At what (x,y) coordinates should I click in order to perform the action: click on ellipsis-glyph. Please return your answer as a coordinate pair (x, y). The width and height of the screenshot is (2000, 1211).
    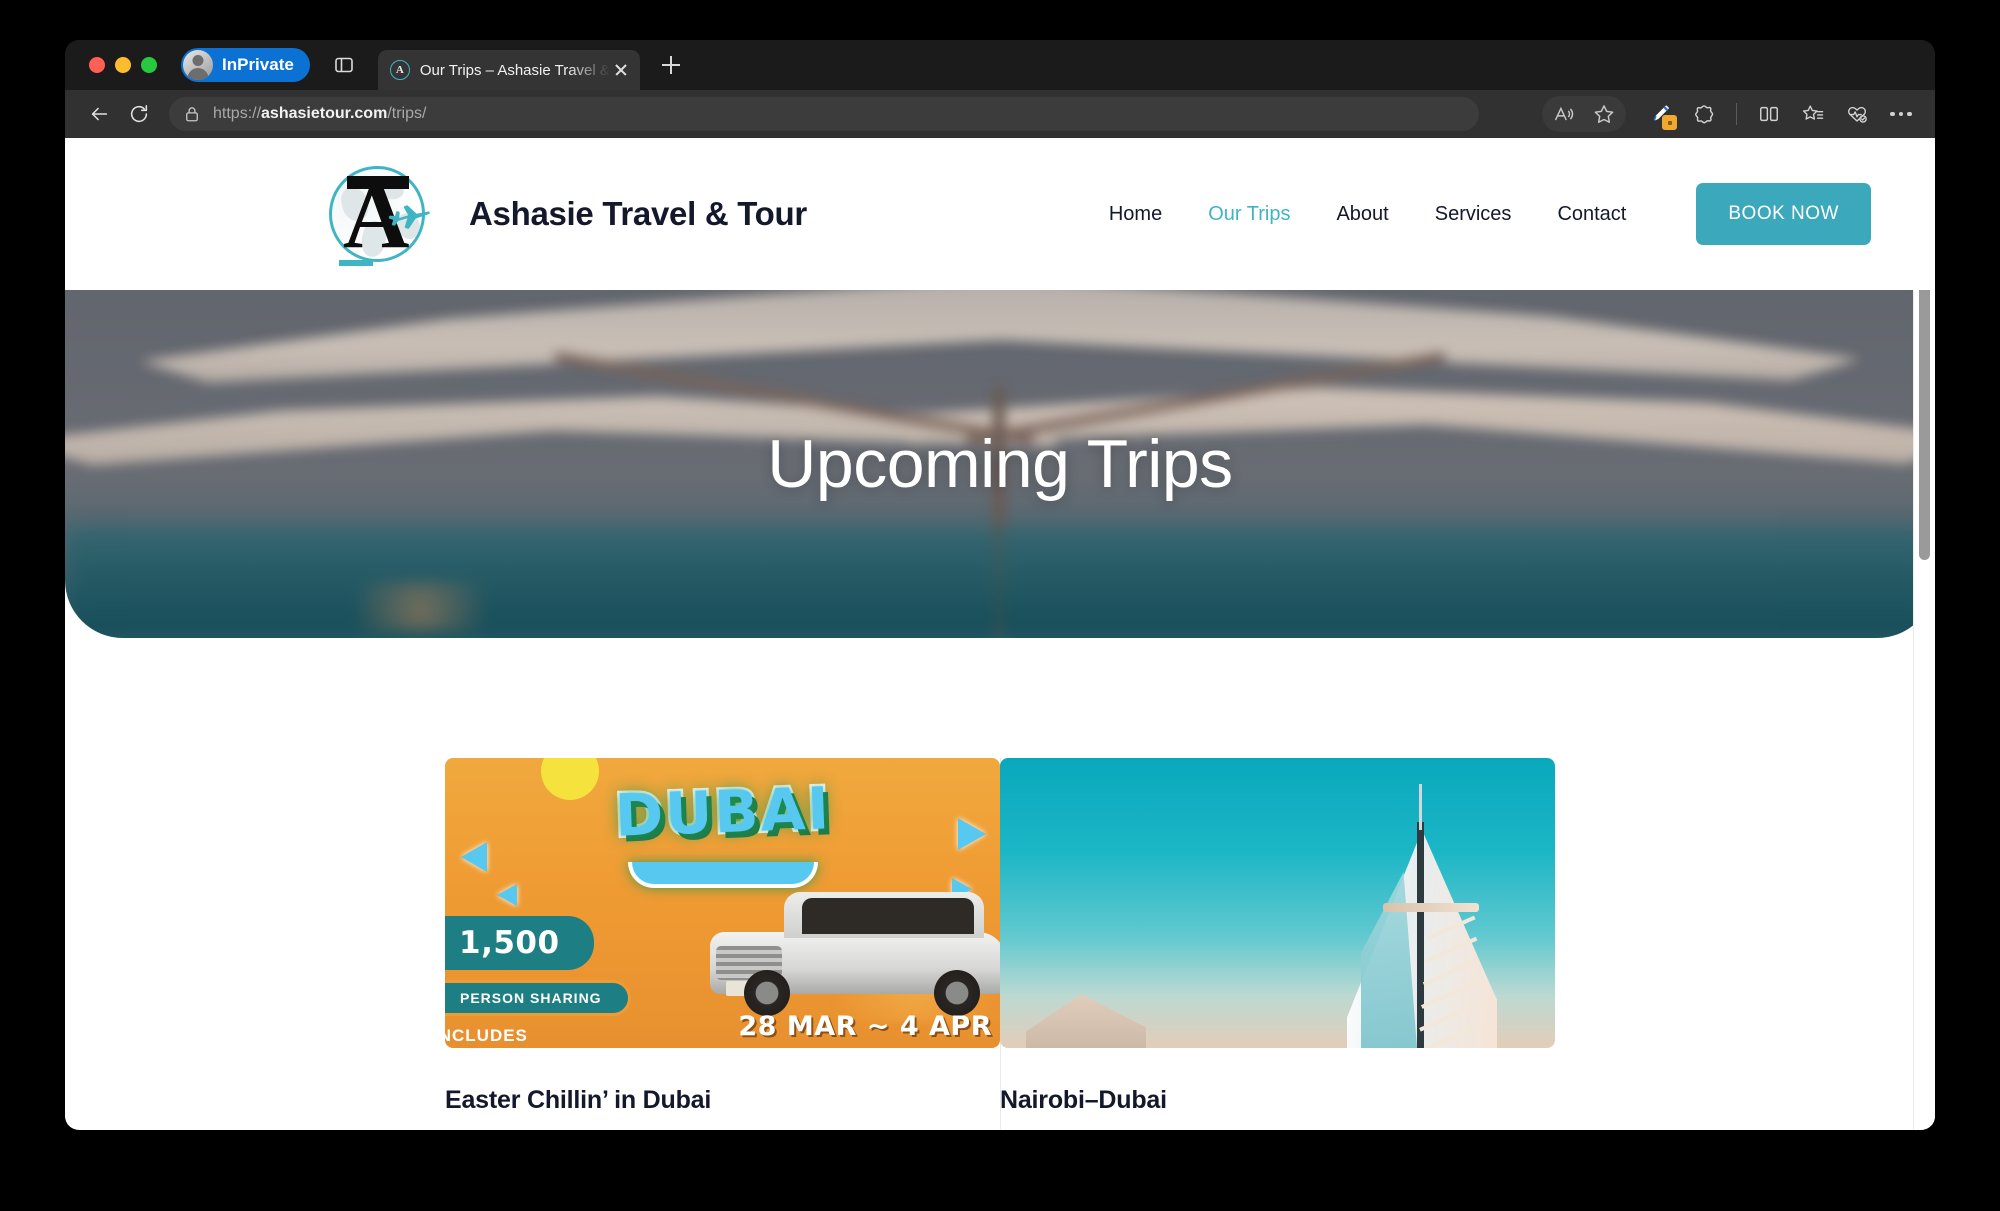
    Looking at the image, I should click on (1901, 114).